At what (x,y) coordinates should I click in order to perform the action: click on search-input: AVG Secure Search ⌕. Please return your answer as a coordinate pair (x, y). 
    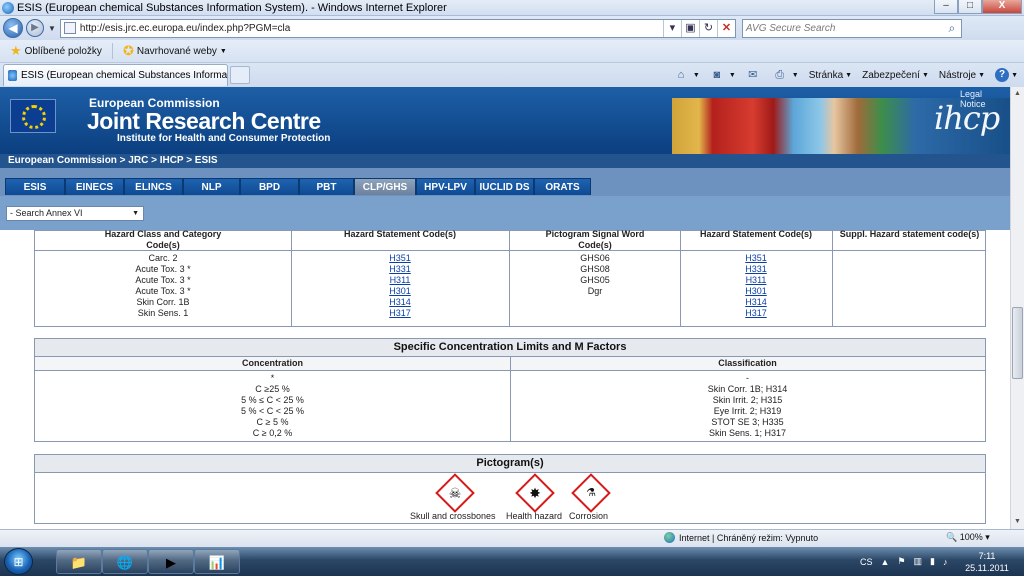
    Looking at the image, I should click on (851, 28).